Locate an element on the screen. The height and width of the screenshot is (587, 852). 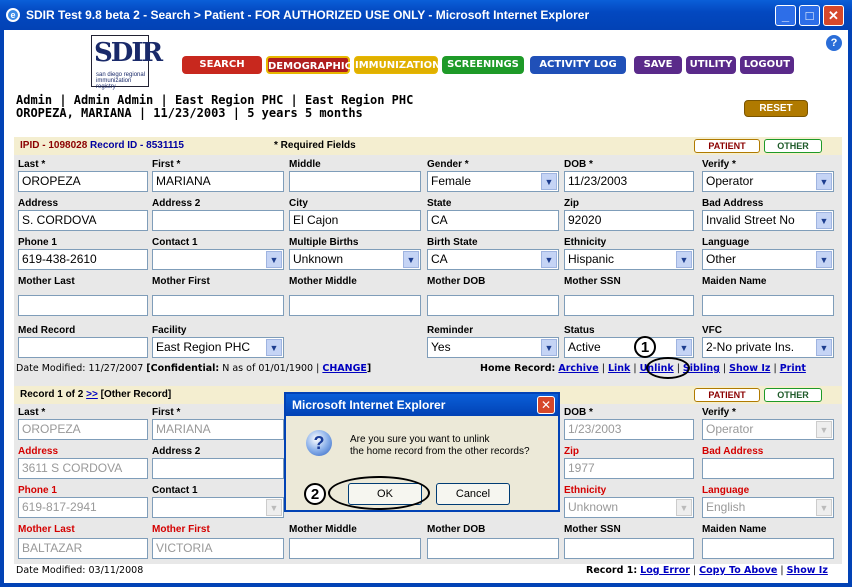
other-maiden-name-field is located at coordinates (768, 548).